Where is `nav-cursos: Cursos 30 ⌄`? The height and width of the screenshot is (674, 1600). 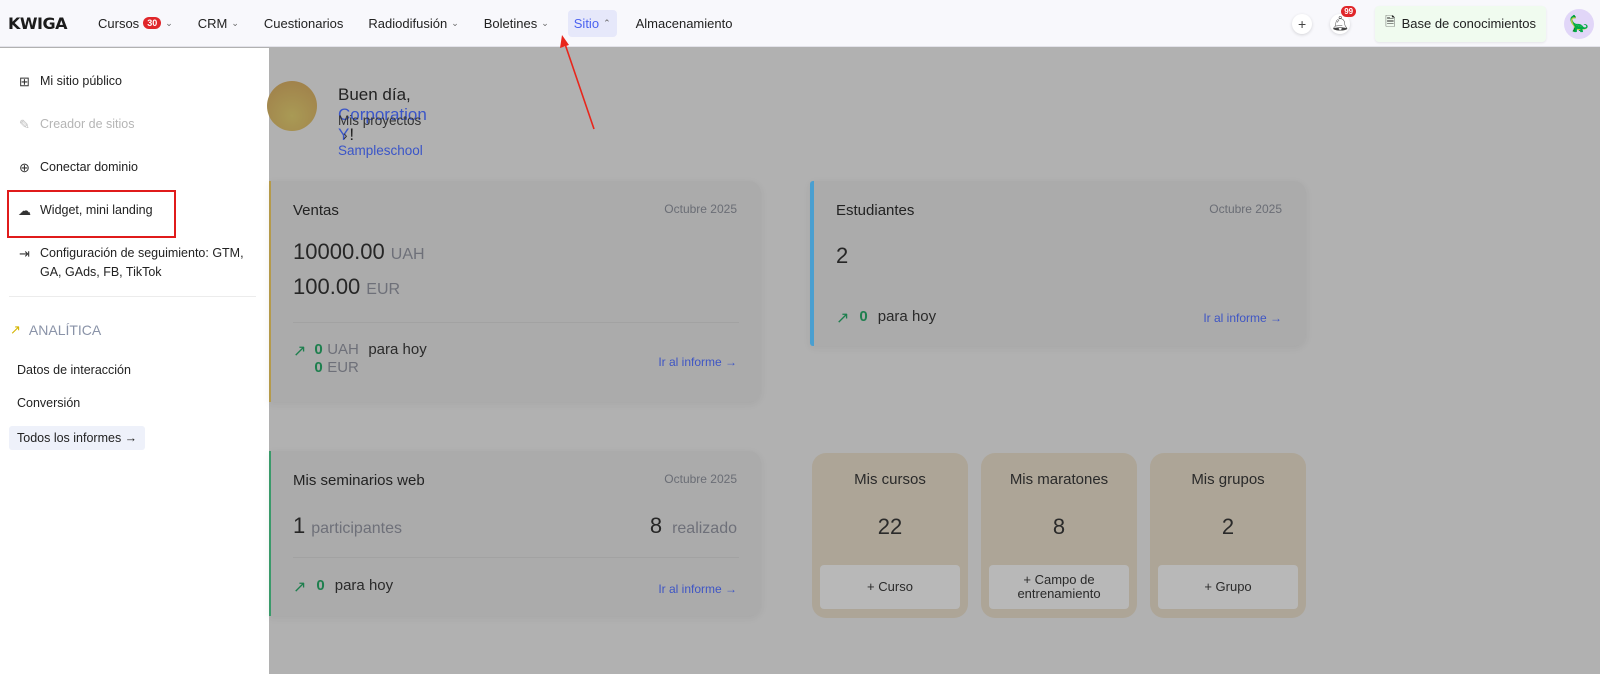 nav-cursos: Cursos 30 ⌄ is located at coordinates (135, 23).